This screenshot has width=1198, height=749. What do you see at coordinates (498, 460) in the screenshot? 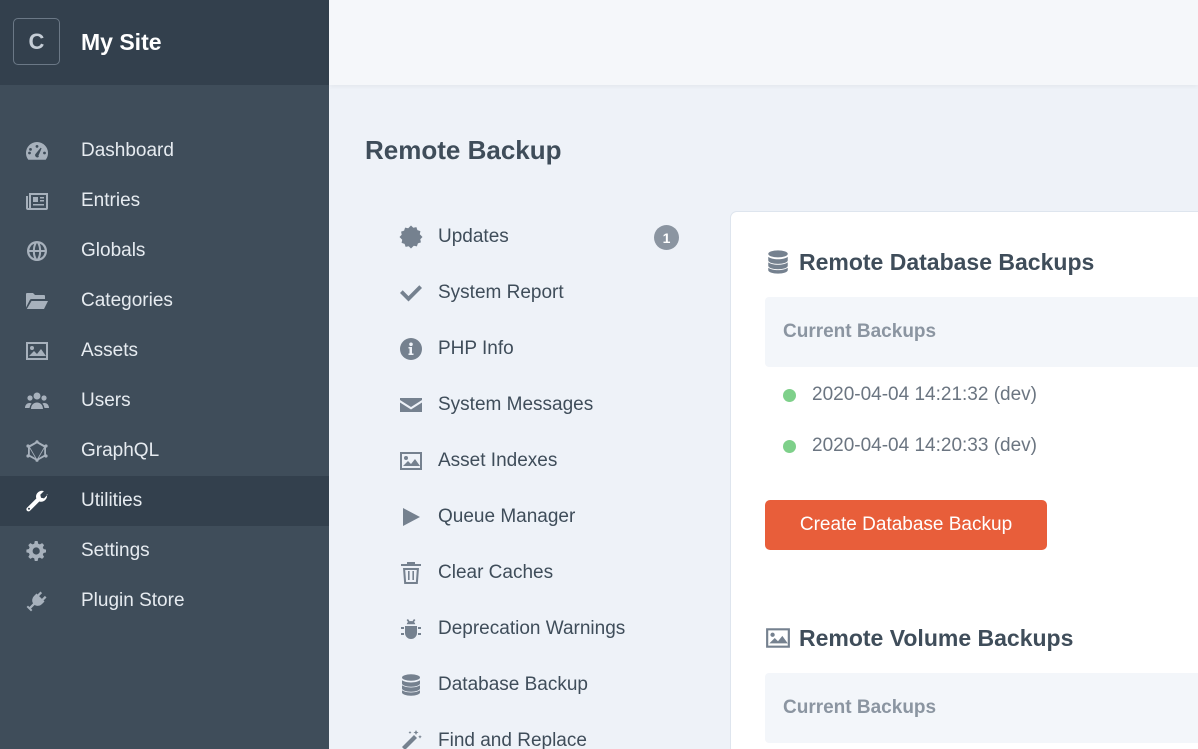
I see `utility-item-label: Asset Indexes` at bounding box center [498, 460].